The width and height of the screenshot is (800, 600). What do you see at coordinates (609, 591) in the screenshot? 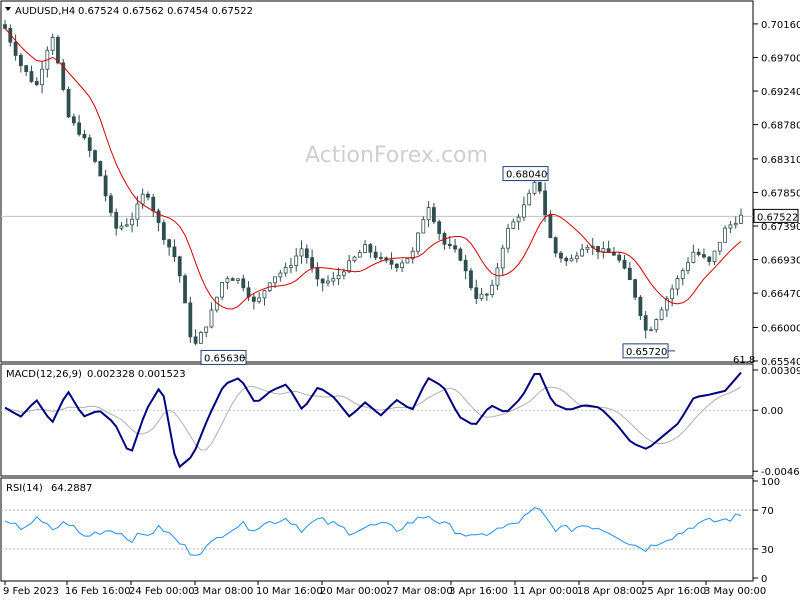
I see `time-axis-label: 18 Apr 08:00` at bounding box center [609, 591].